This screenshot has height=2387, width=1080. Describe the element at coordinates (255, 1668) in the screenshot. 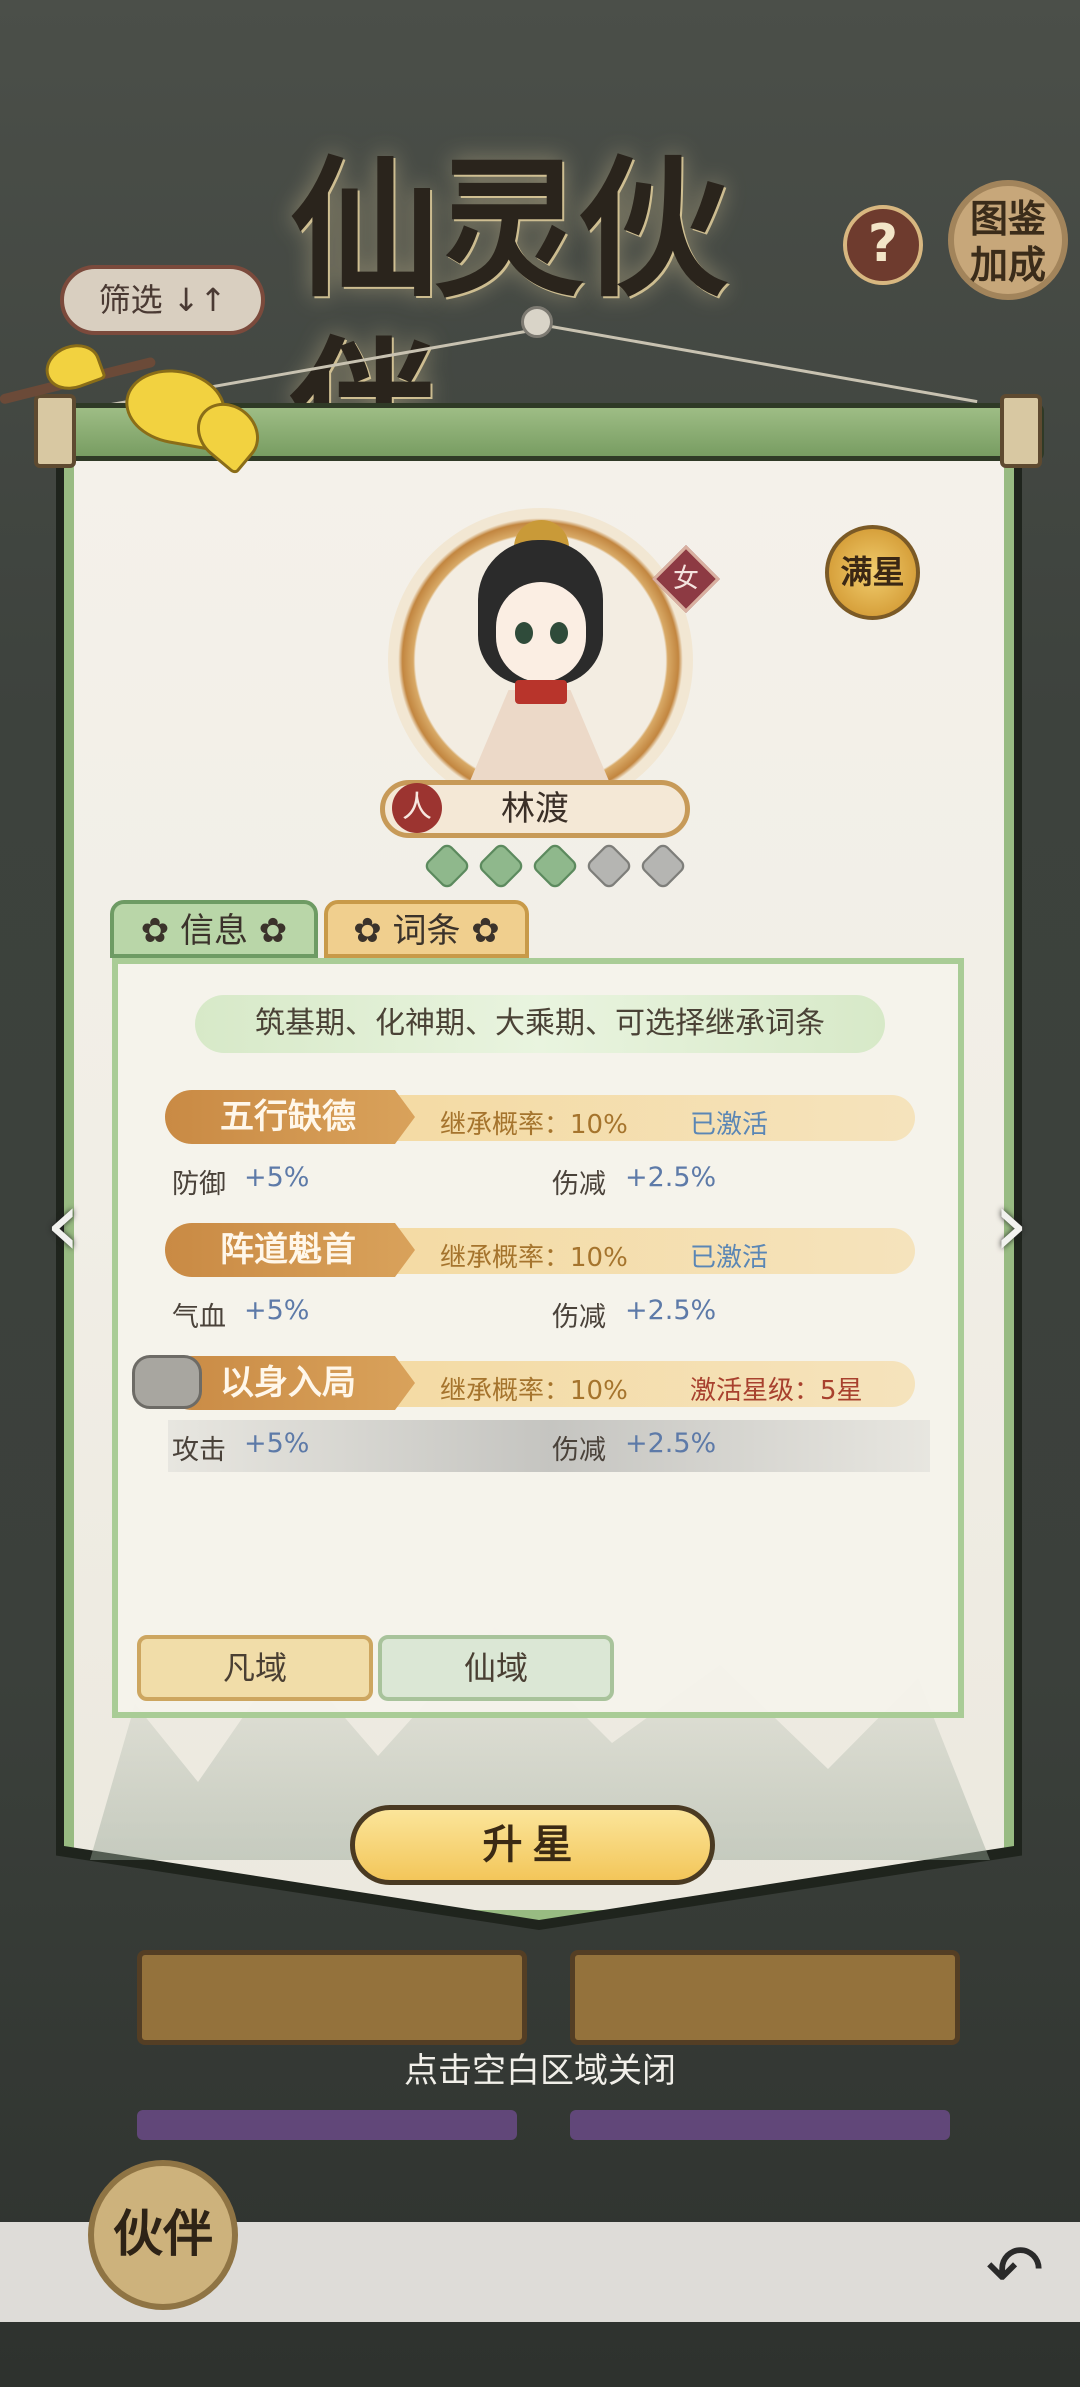

I see `tab-mortal-realm: 凡域` at that location.